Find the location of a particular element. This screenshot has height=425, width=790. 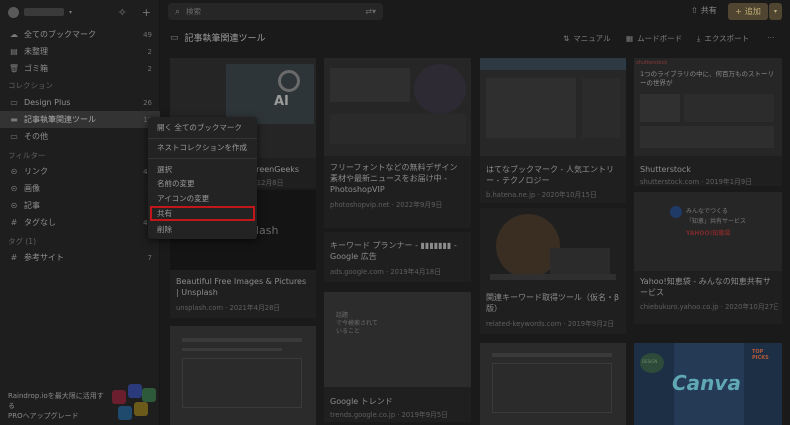

sidebar-item-design-plus: ▭ Design Plus 26 is located at coordinates (80, 102).